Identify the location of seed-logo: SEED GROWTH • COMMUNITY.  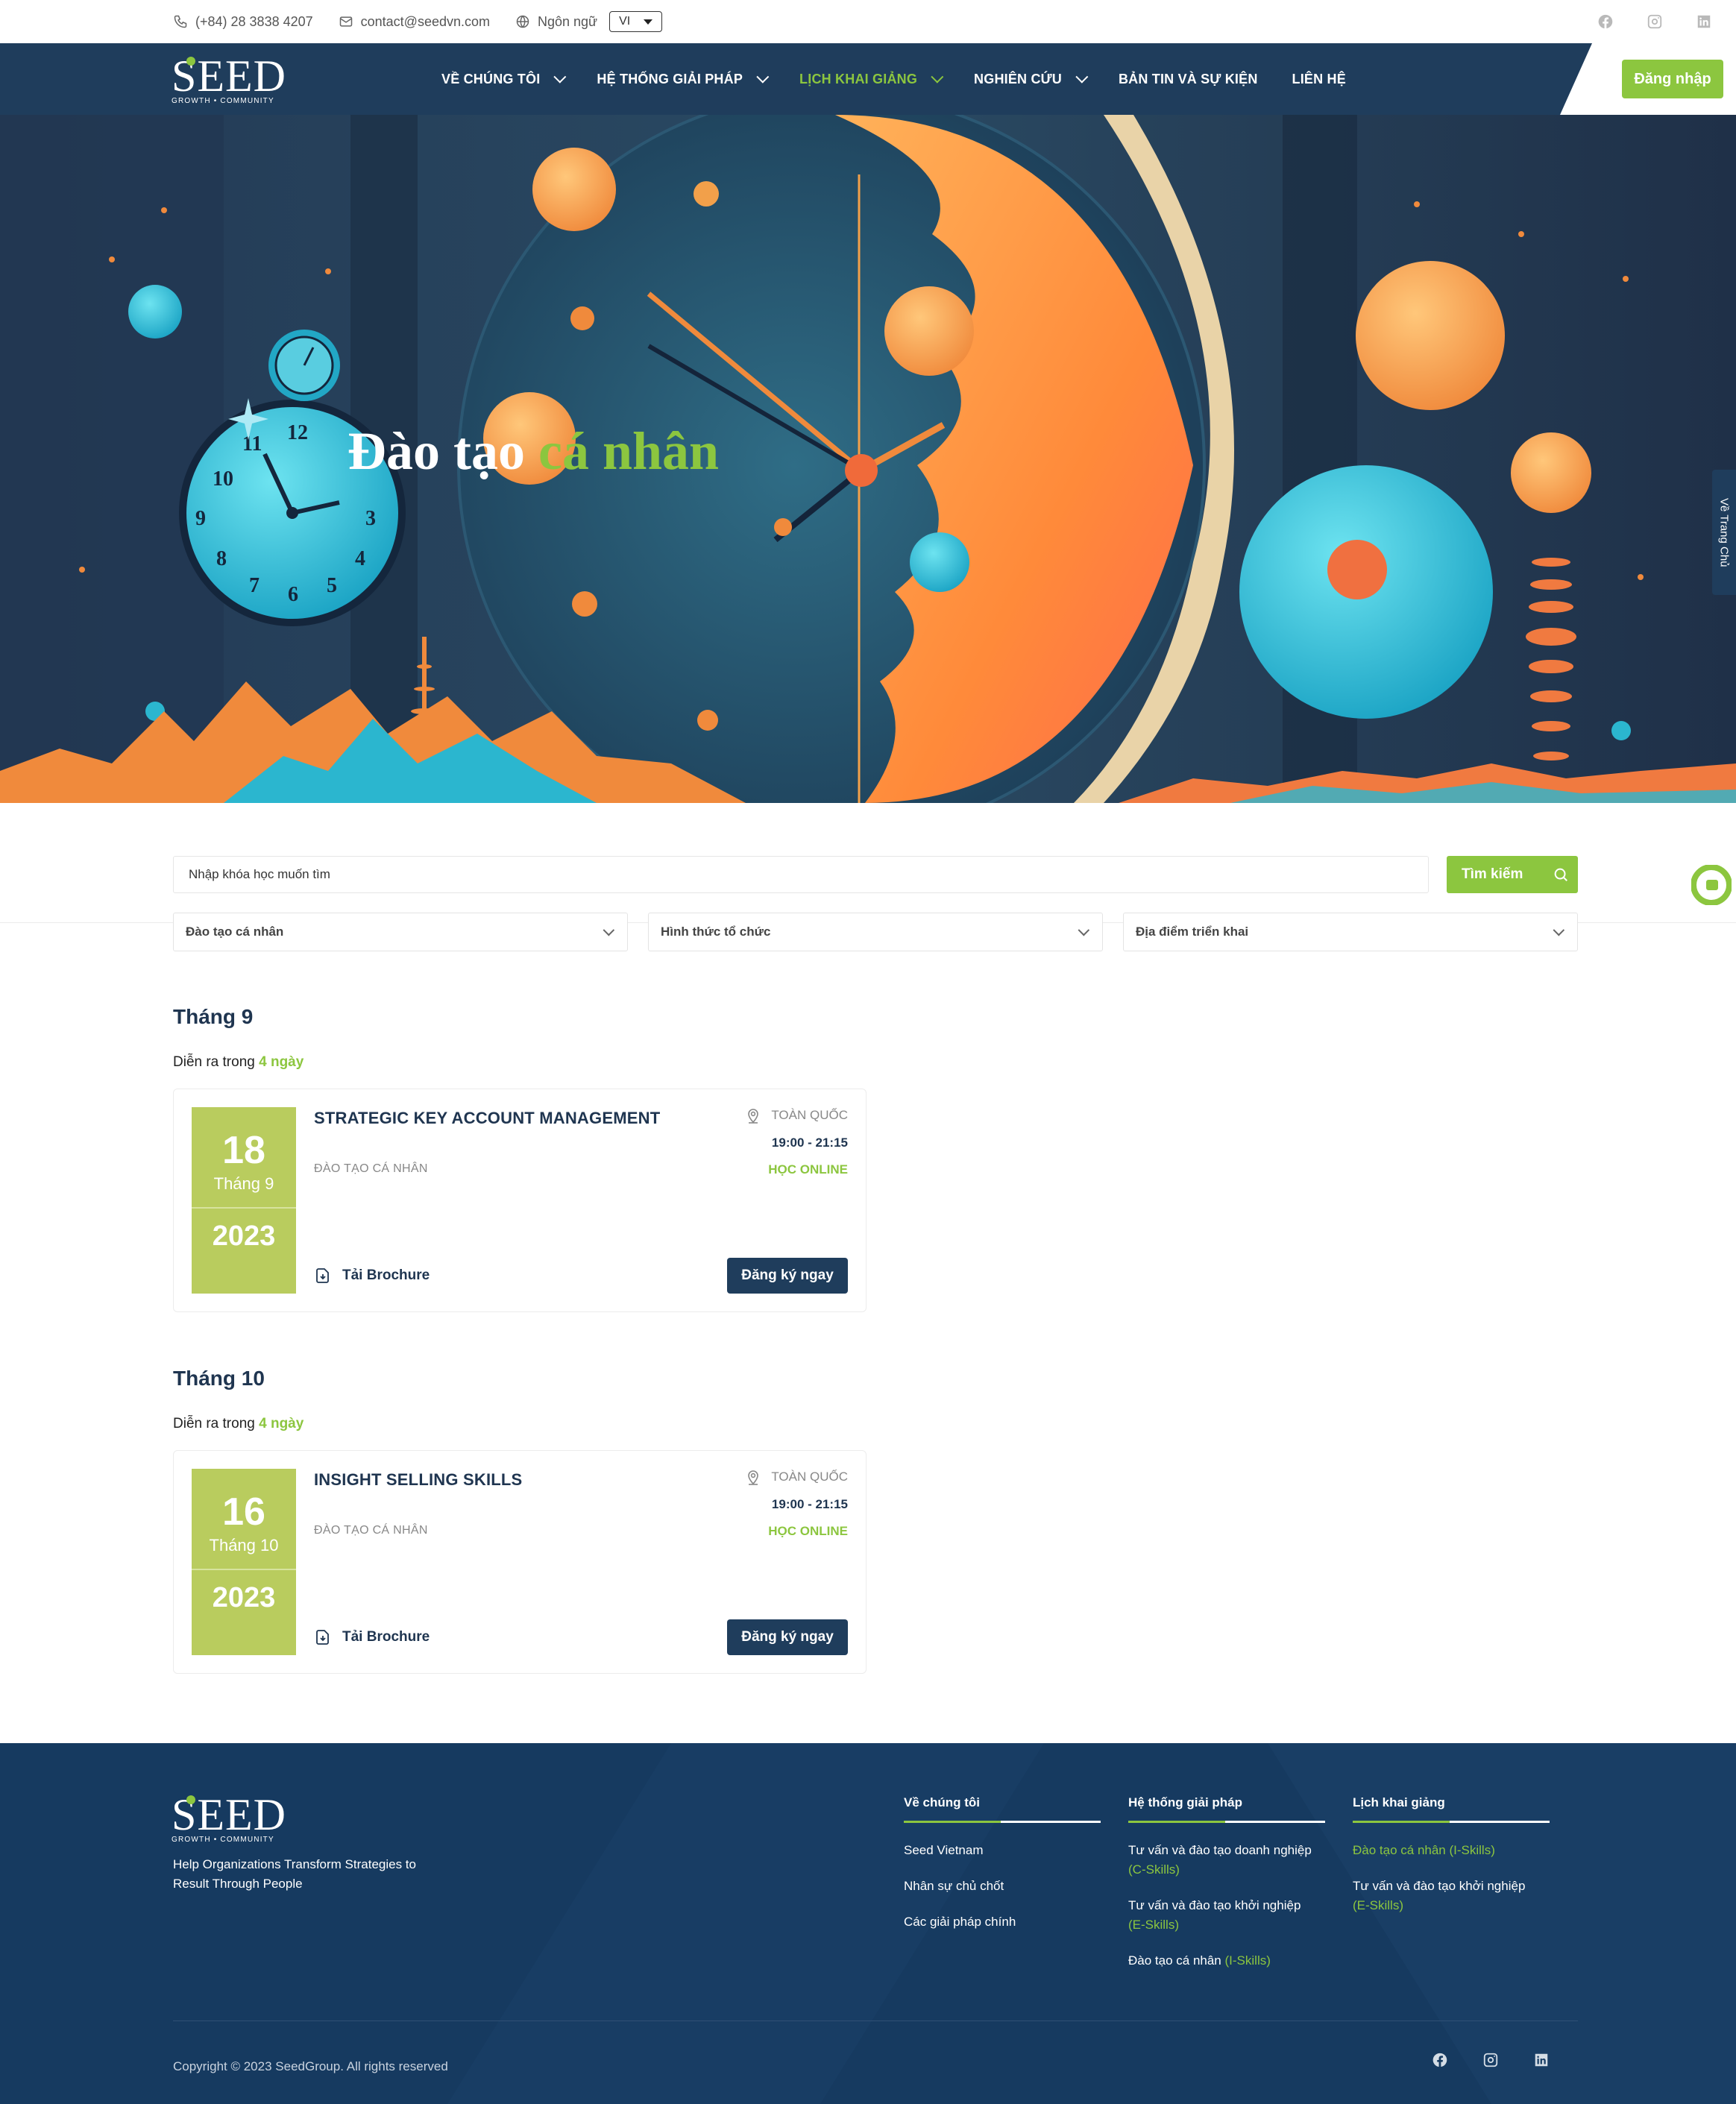
(229, 78).